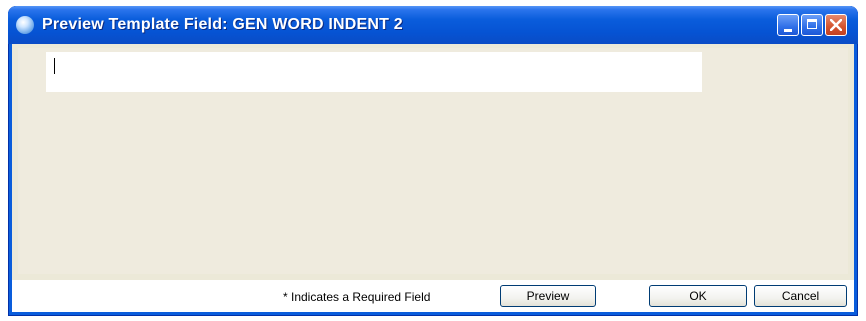 This screenshot has height=321, width=866. I want to click on cancel-button: Cancel, so click(800, 296).